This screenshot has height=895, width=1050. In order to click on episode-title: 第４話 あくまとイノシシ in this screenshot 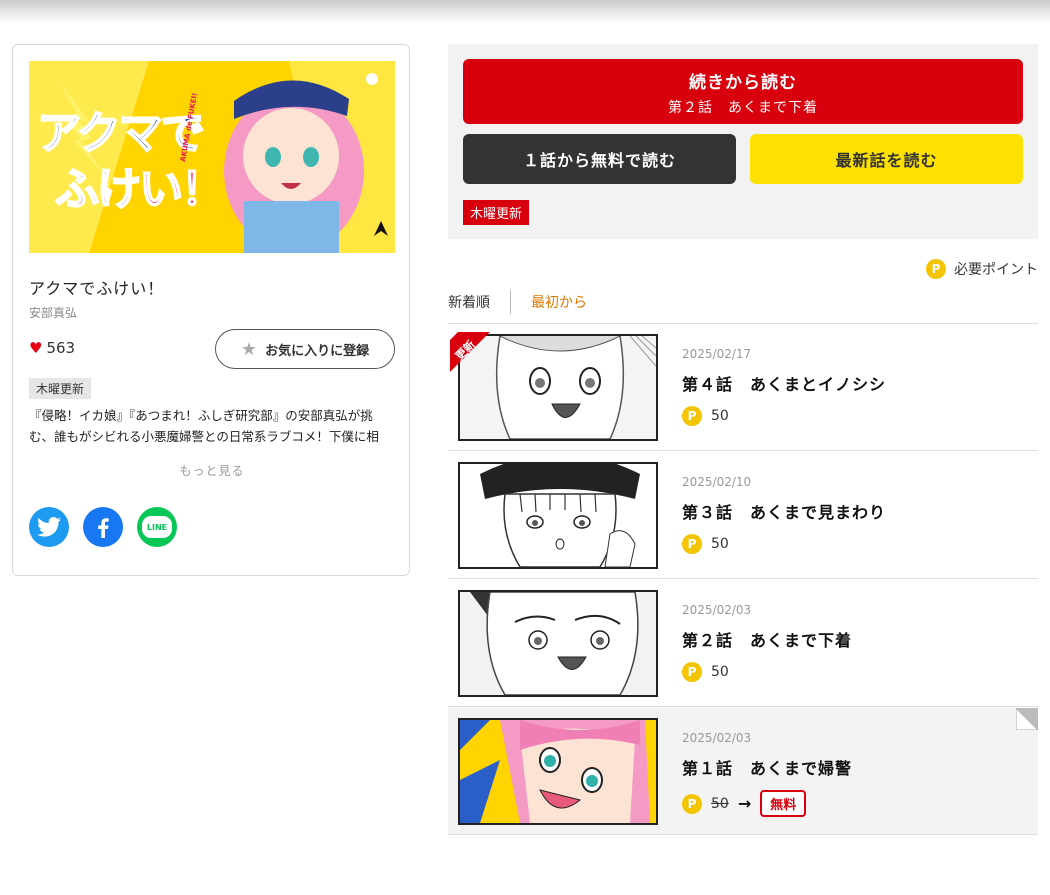, I will do `click(784, 384)`.